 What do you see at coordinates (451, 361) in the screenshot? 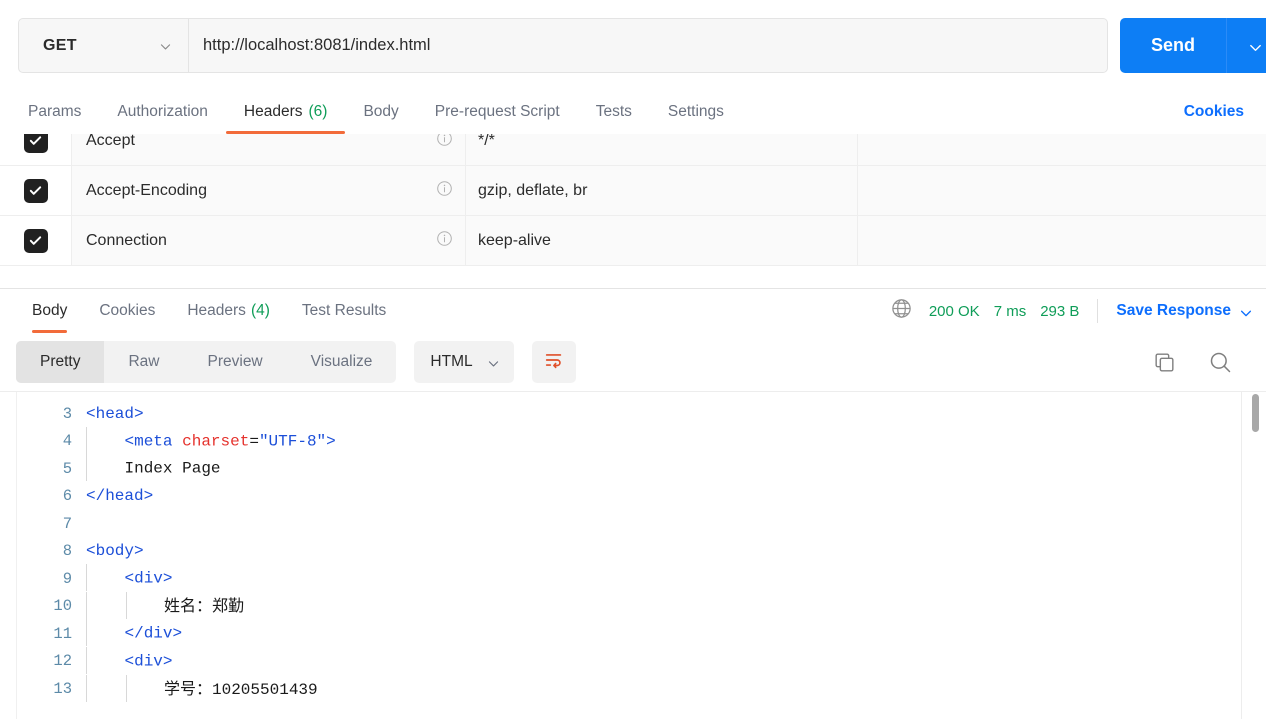
I see `language-label: HTML` at bounding box center [451, 361].